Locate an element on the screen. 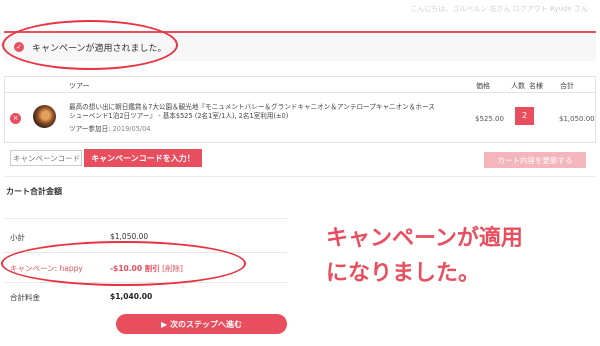  tour-thumbnail is located at coordinates (44, 116).